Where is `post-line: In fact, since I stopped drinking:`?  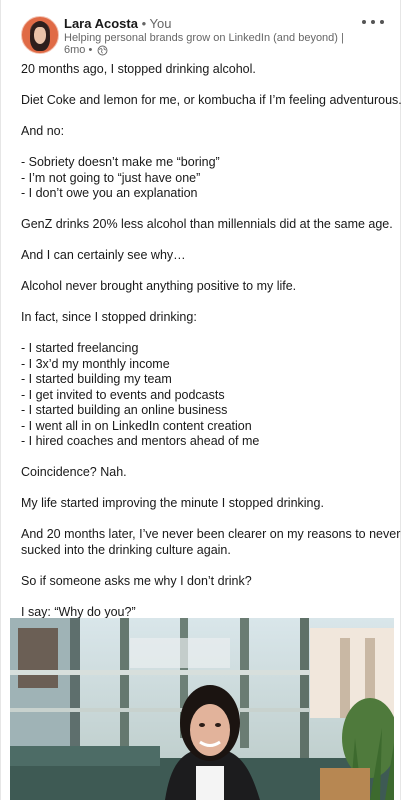 post-line: In fact, since I stopped drinking: is located at coordinates (109, 317).